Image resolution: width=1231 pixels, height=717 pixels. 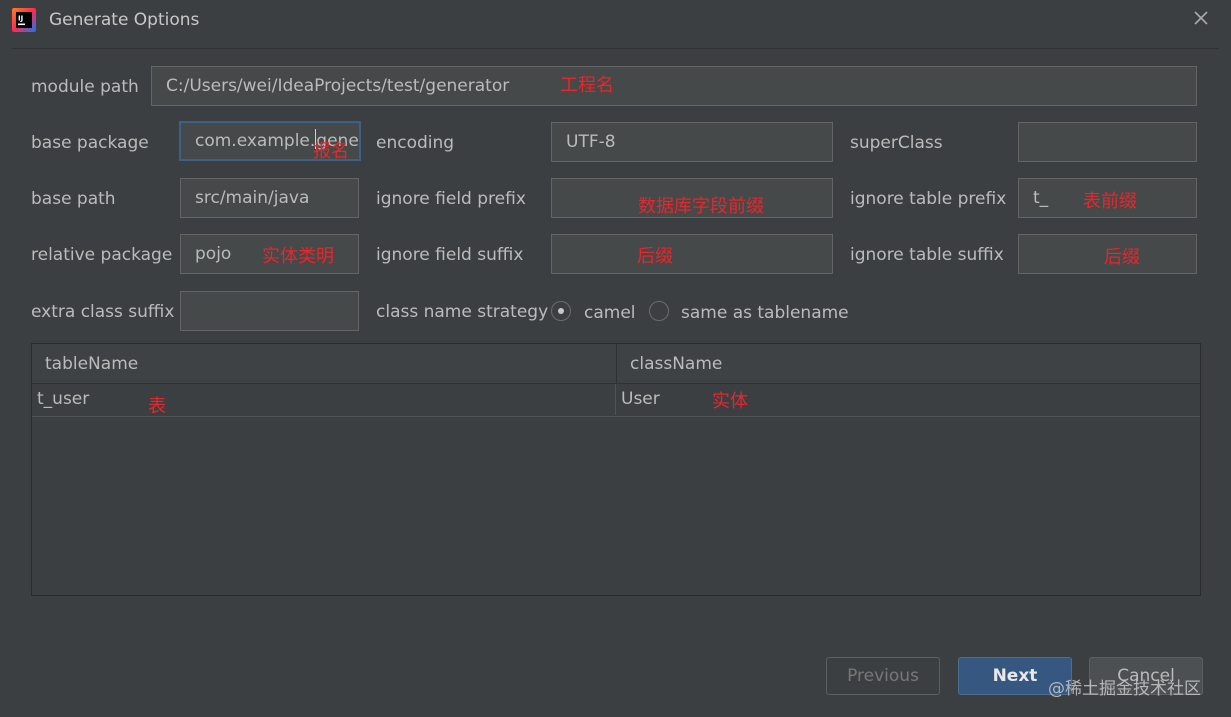 I want to click on column-header-classname: className, so click(x=908, y=364).